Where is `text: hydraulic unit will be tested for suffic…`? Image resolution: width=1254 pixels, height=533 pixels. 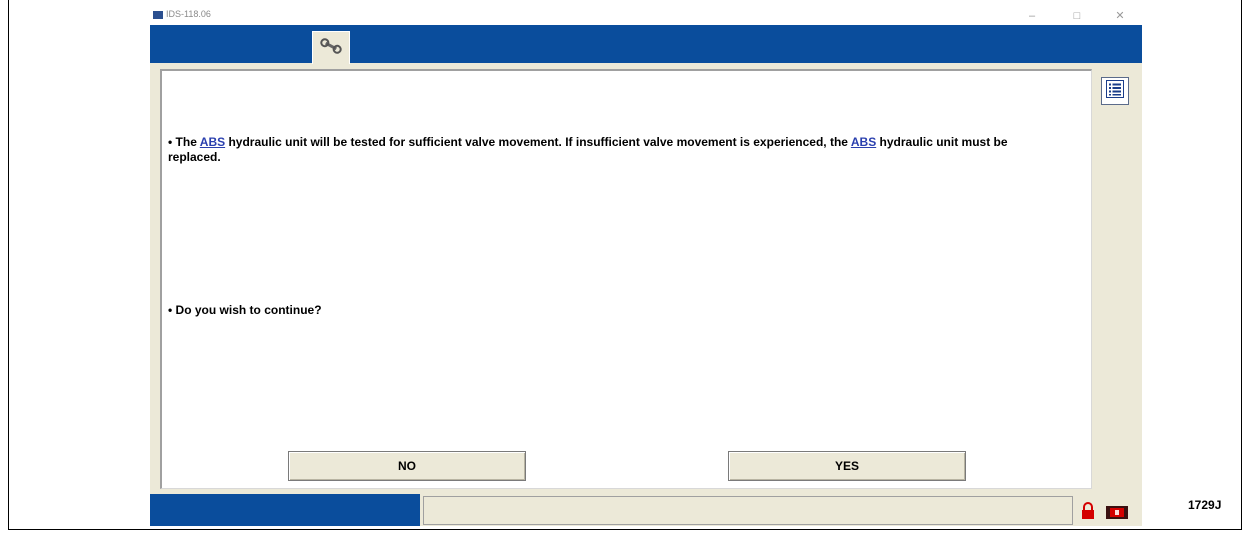 text: hydraulic unit will be tested for suffic… is located at coordinates (538, 142).